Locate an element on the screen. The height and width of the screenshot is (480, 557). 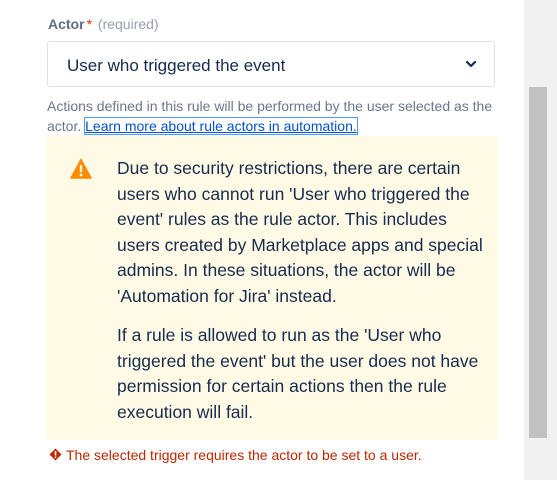
actor-select-value: User who triggered the event is located at coordinates (176, 65).